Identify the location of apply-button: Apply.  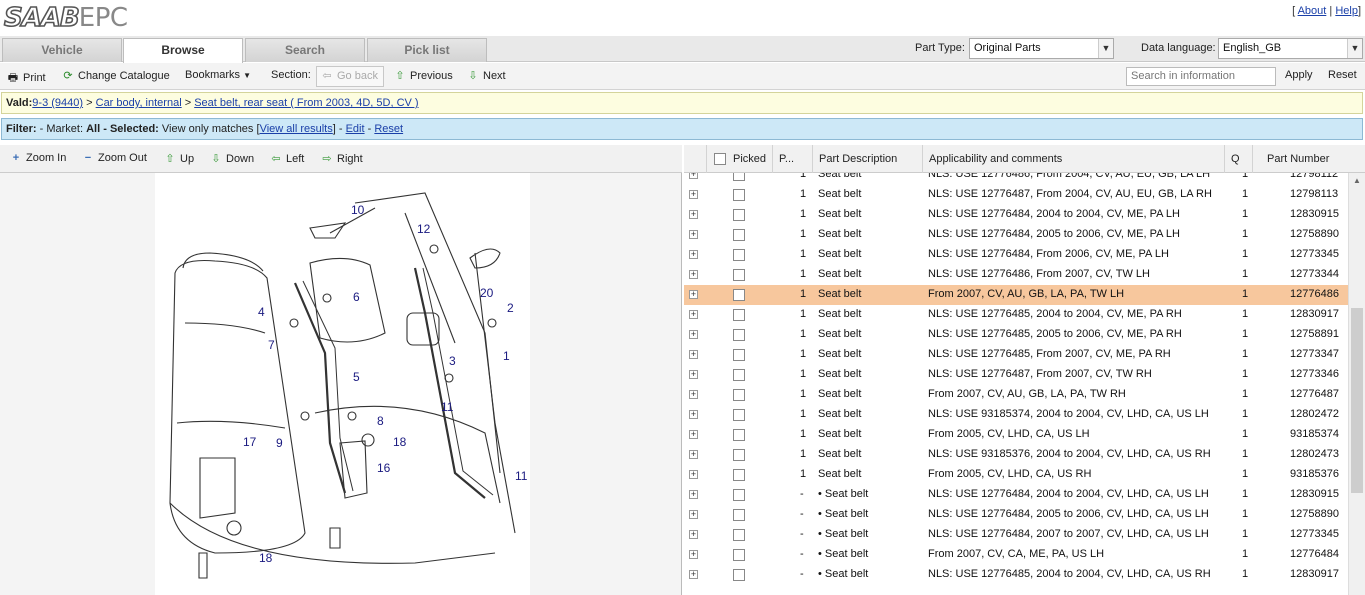
(1299, 75).